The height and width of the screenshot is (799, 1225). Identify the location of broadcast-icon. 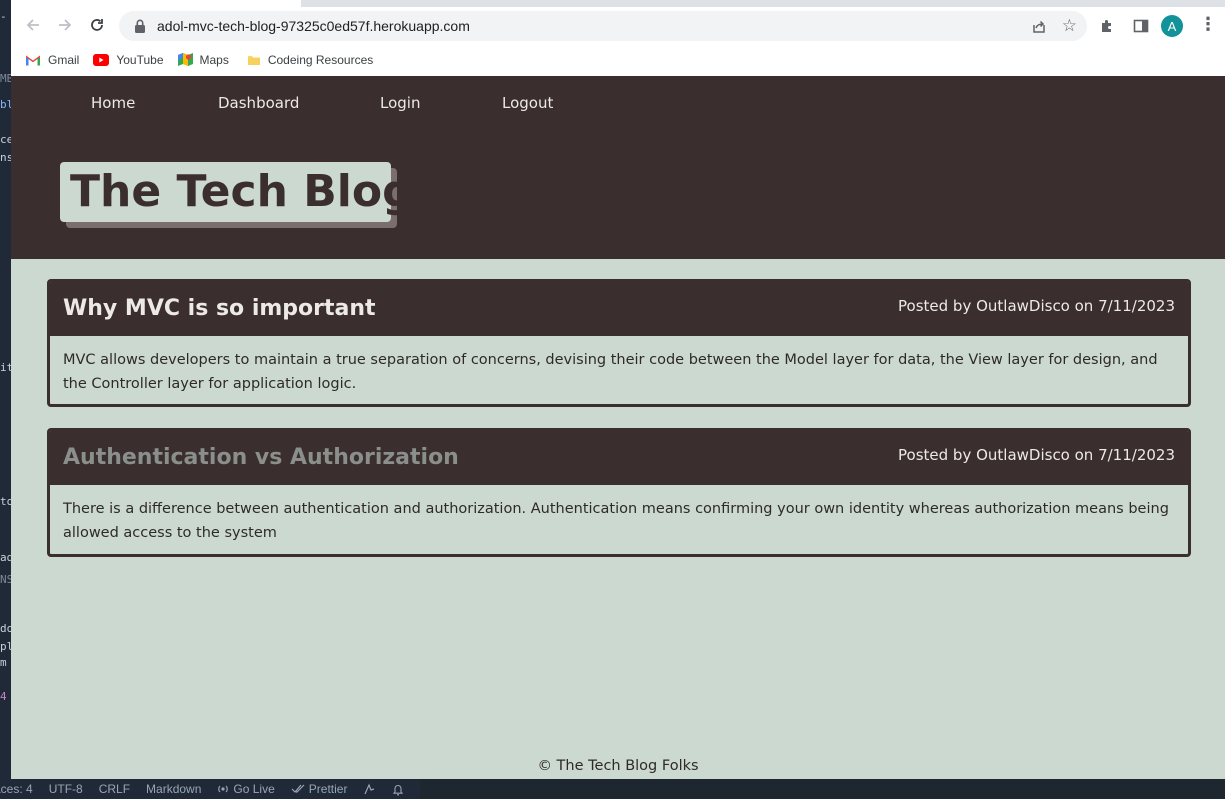
(223, 789).